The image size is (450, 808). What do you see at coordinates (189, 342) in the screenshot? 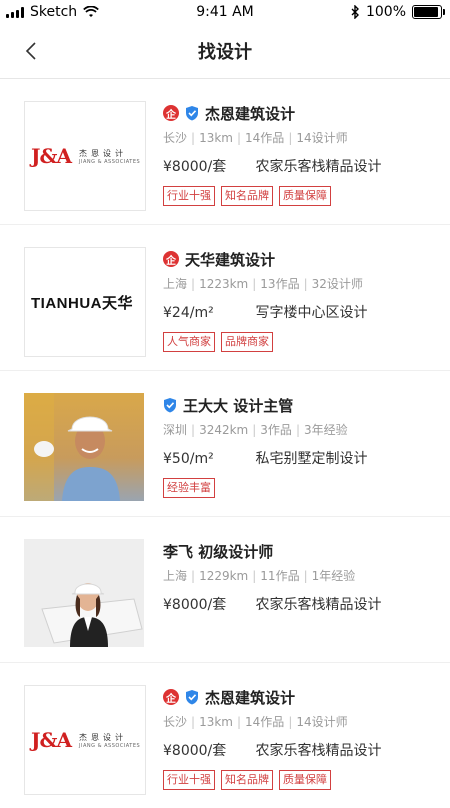
I see `tag: 人气商家` at bounding box center [189, 342].